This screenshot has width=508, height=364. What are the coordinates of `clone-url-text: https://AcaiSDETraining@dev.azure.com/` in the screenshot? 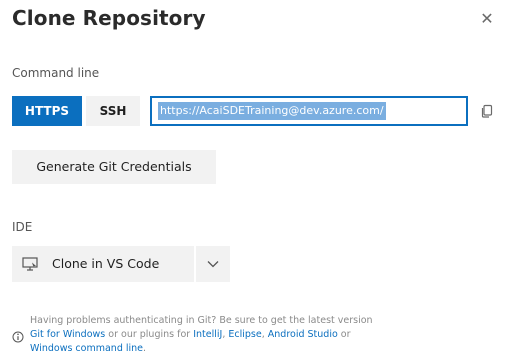 It's located at (272, 111).